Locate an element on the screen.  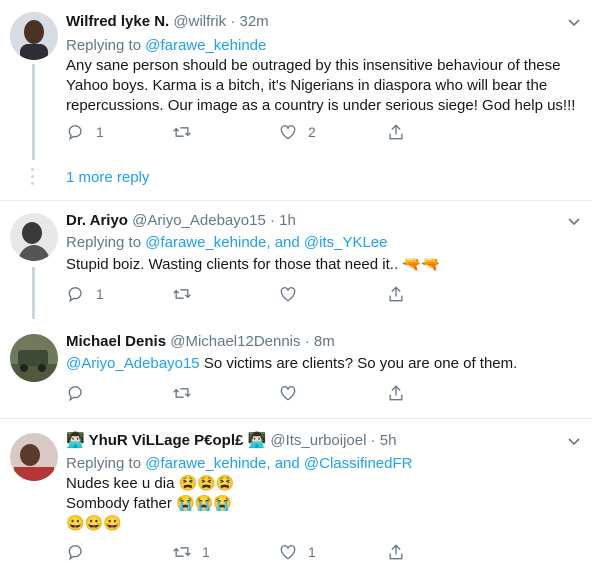
tweet-header: Dr. Ariyo @Ariyo_Adebayo15 · 1h is located at coordinates (181, 221).